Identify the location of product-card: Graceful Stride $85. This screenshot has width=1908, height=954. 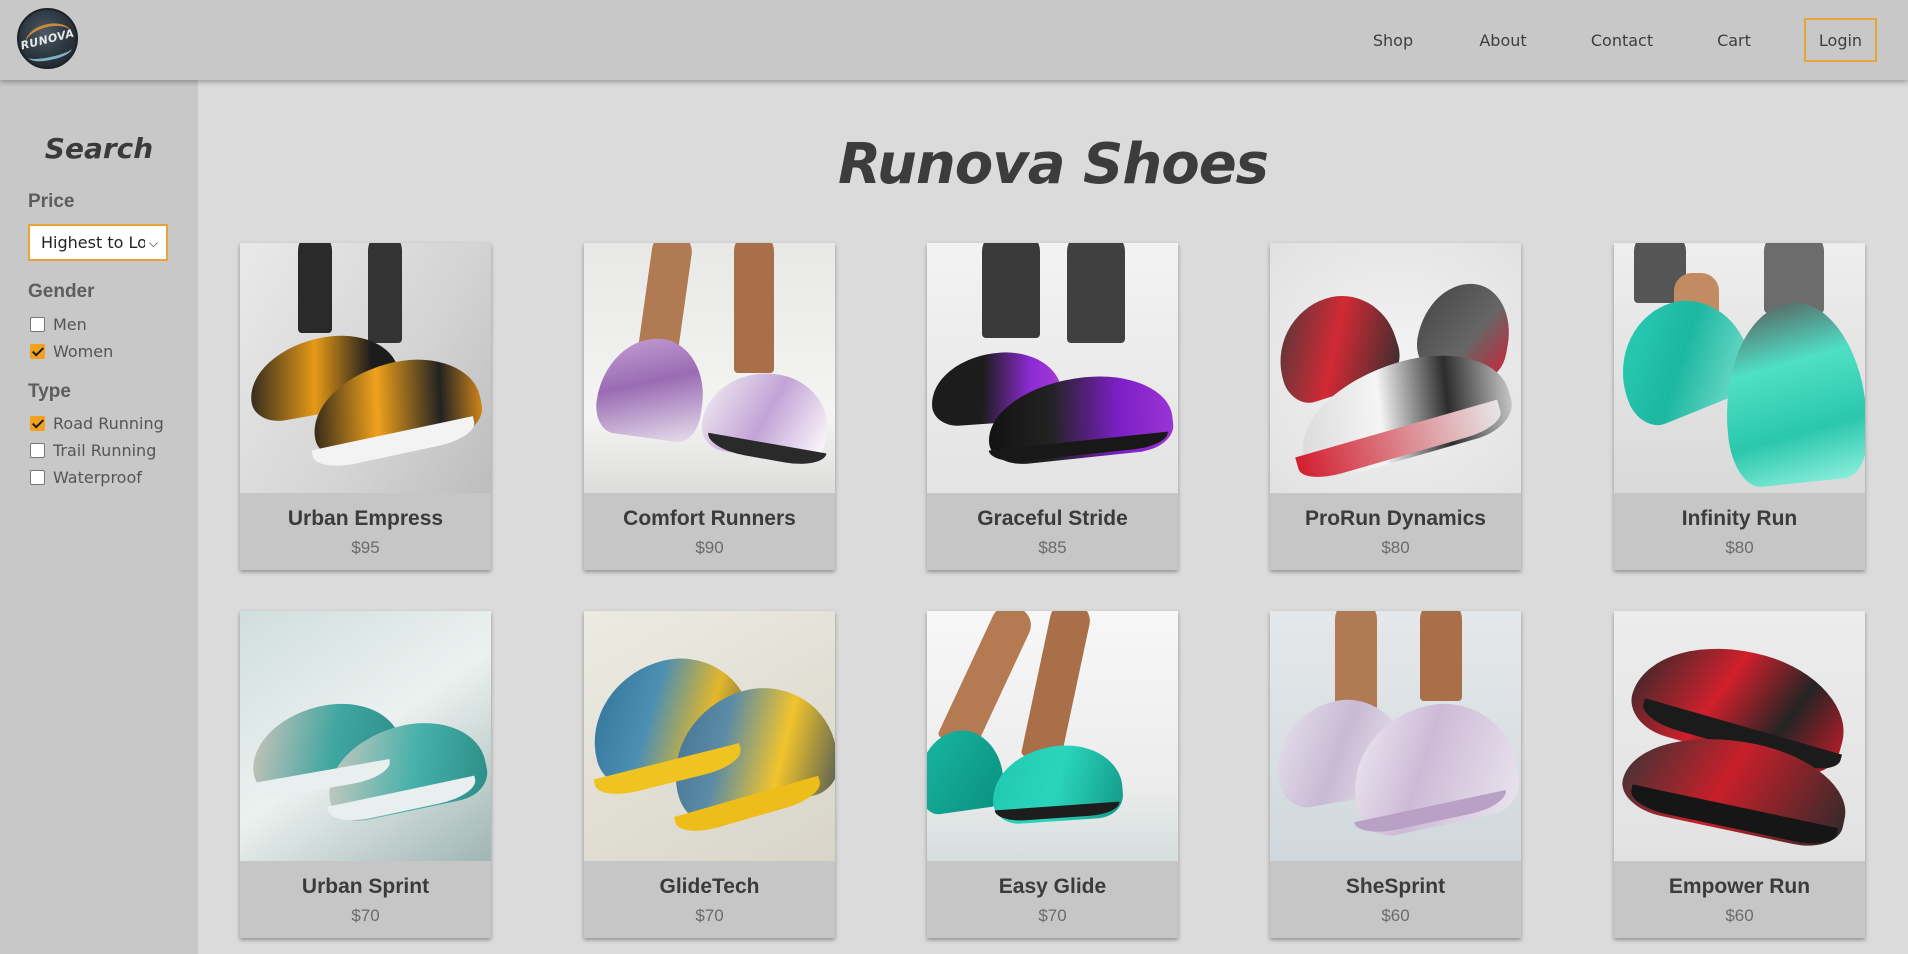
(1052, 406).